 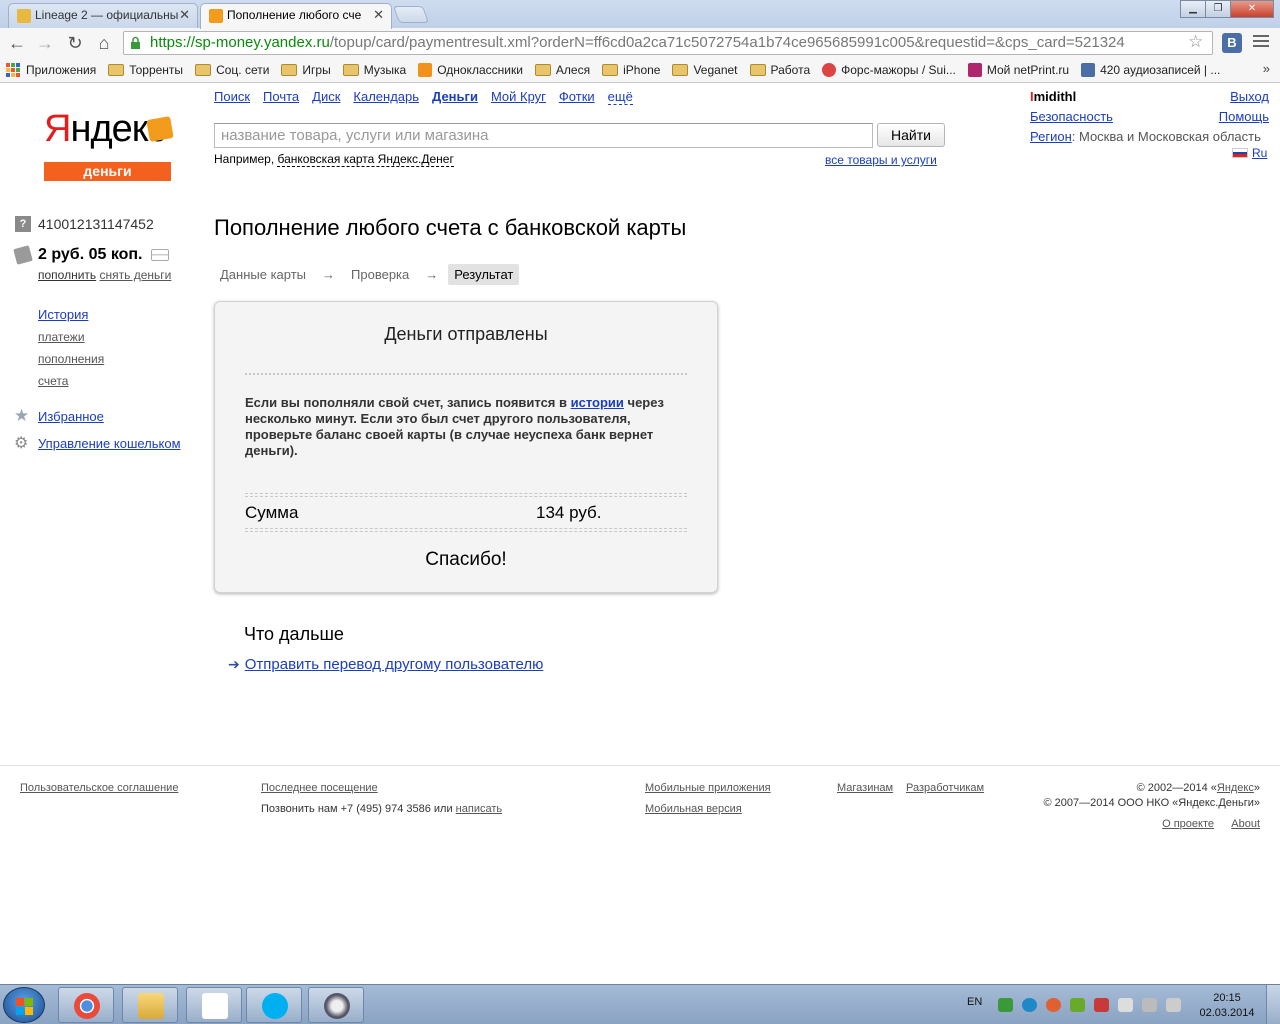 What do you see at coordinates (518, 97) in the screenshot?
I see `nav-moi-krug: Мой Круг` at bounding box center [518, 97].